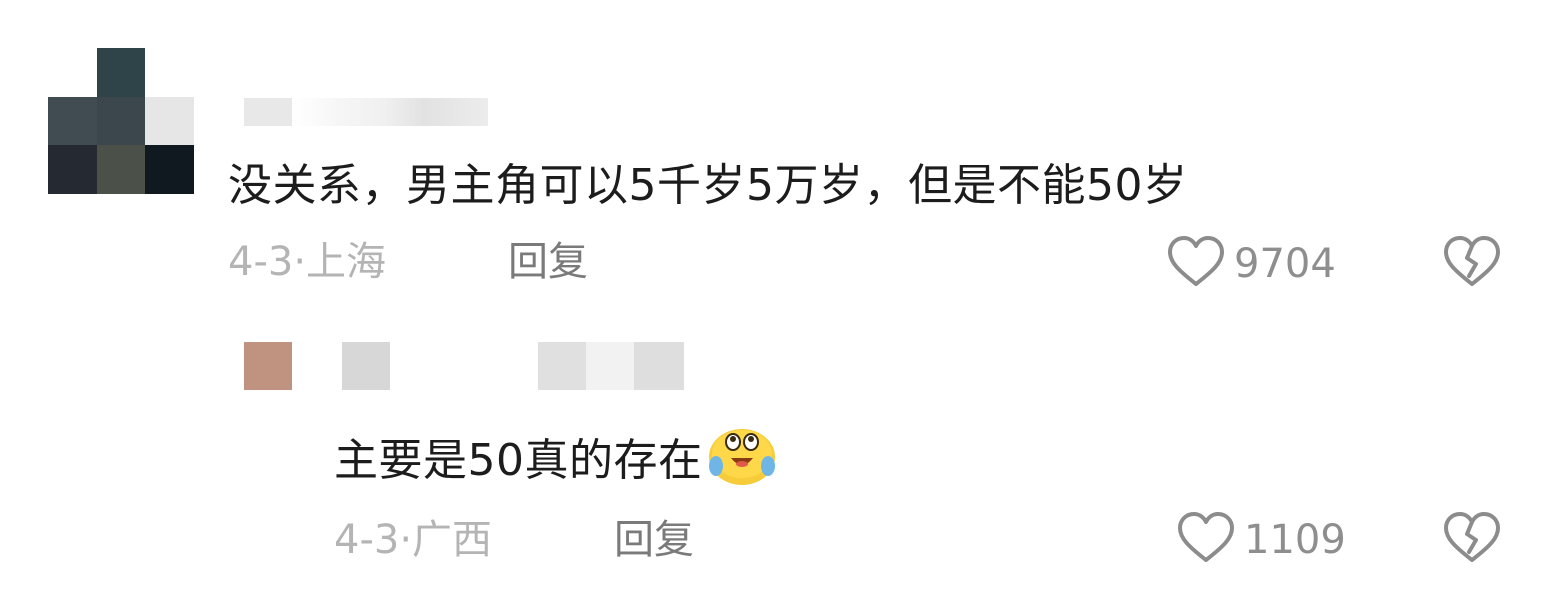  I want to click on comment-location: 上海, so click(346, 262).